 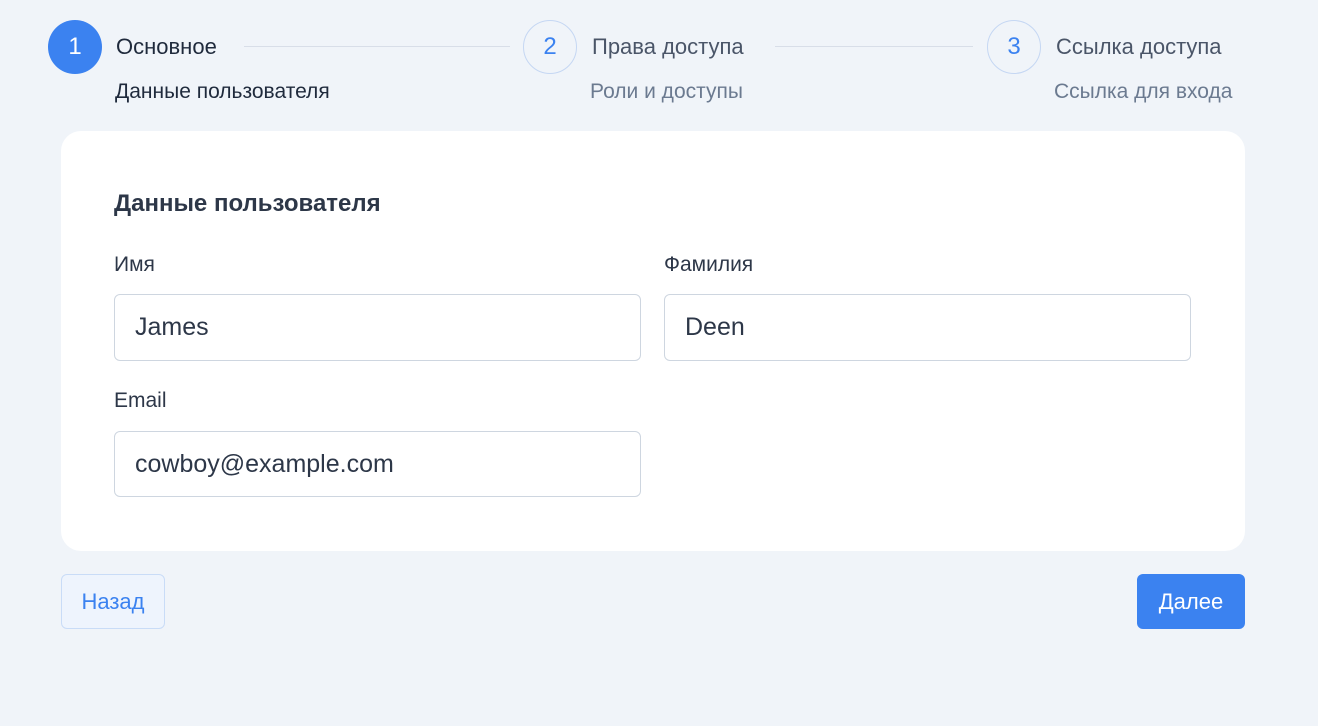 I want to click on last-name-input, so click(x=927, y=327).